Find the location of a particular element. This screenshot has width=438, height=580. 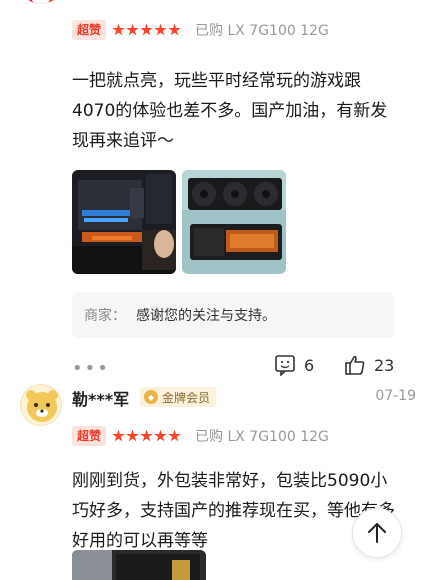

review-date: 07-19 is located at coordinates (395, 396).